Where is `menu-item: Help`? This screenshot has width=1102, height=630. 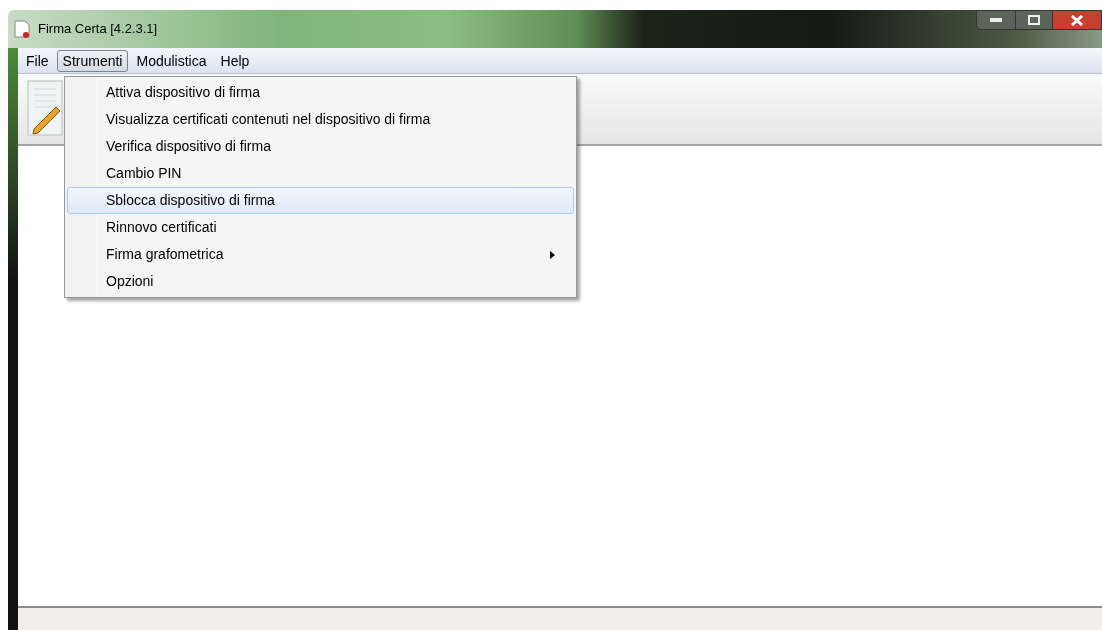
menu-item: Help is located at coordinates (235, 60).